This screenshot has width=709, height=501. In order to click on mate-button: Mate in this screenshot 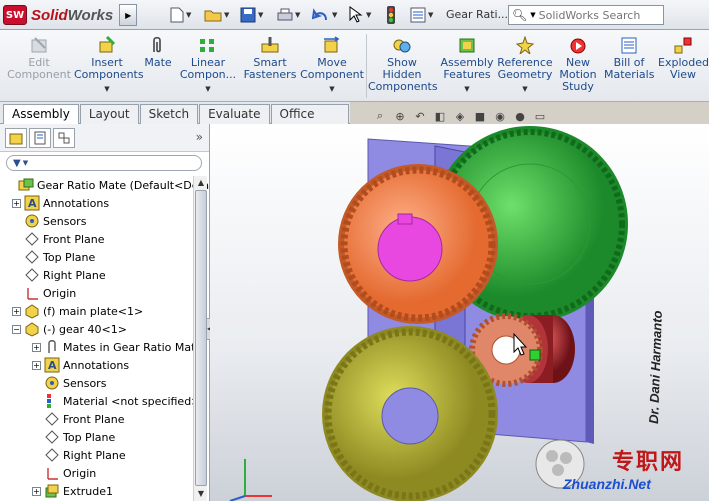, I will do `click(158, 52)`.